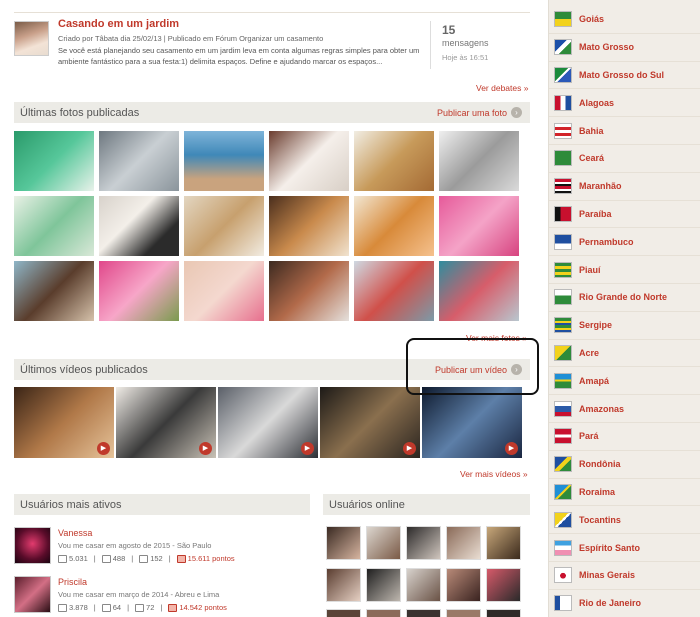 The width and height of the screenshot is (700, 617). I want to click on state-link-9: Piauí, so click(624, 270).